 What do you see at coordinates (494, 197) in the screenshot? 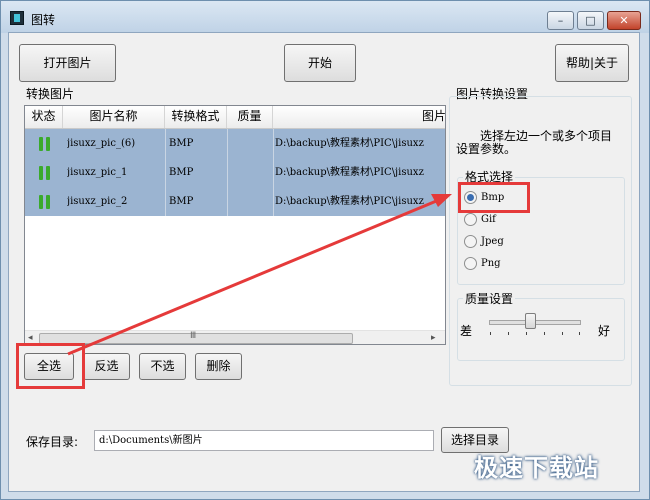
I see `annotation-box-bmp` at bounding box center [494, 197].